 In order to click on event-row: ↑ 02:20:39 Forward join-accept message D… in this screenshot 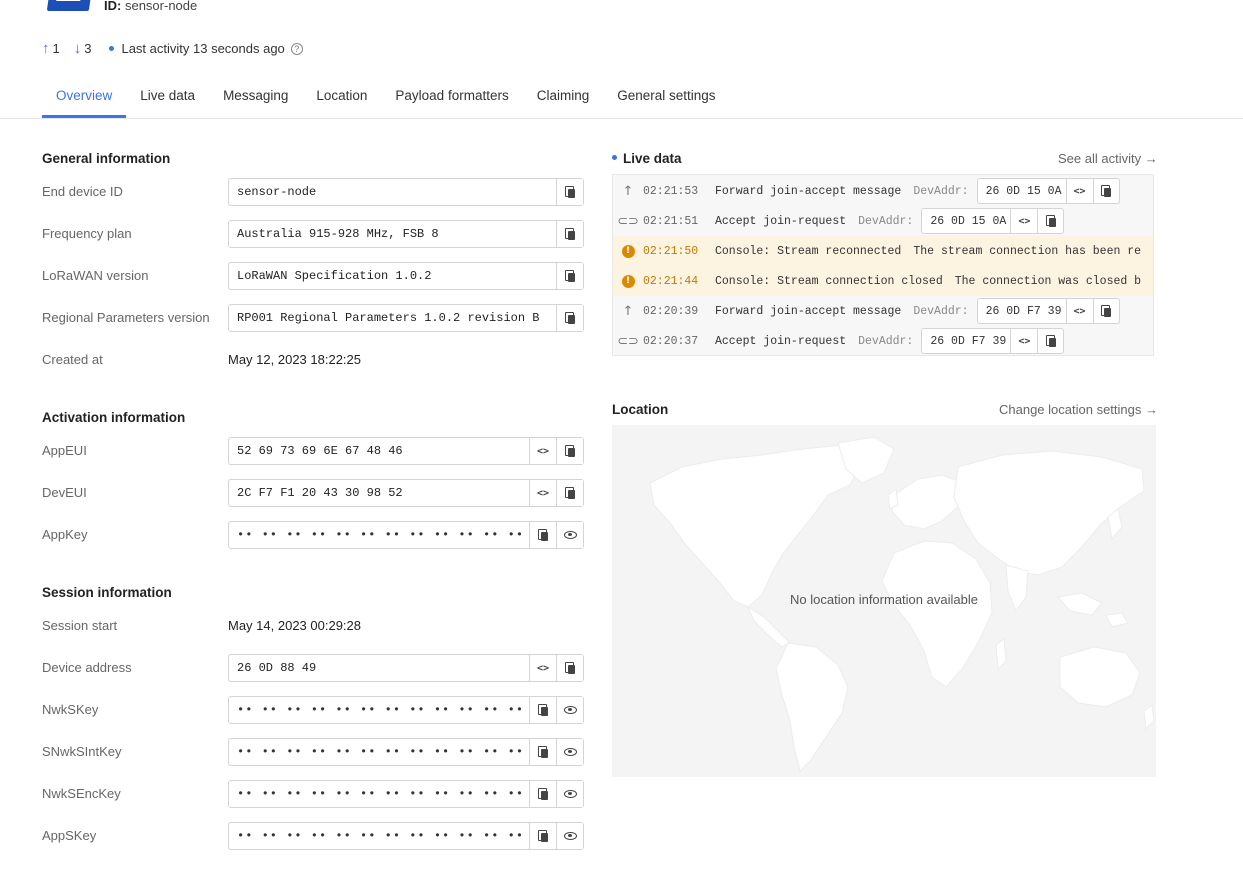, I will do `click(883, 311)`.